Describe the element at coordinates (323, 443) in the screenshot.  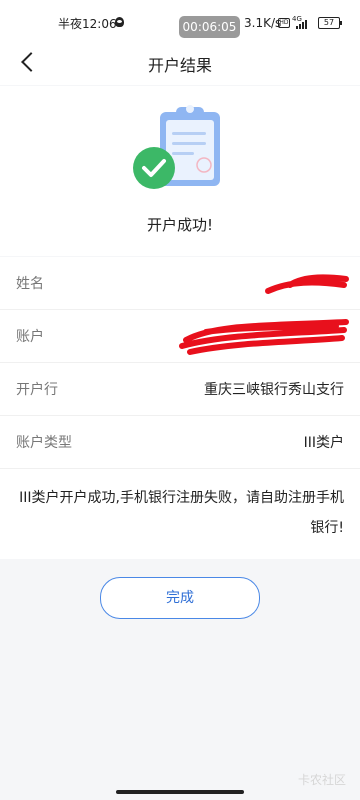
I see `type-value: III类户` at that location.